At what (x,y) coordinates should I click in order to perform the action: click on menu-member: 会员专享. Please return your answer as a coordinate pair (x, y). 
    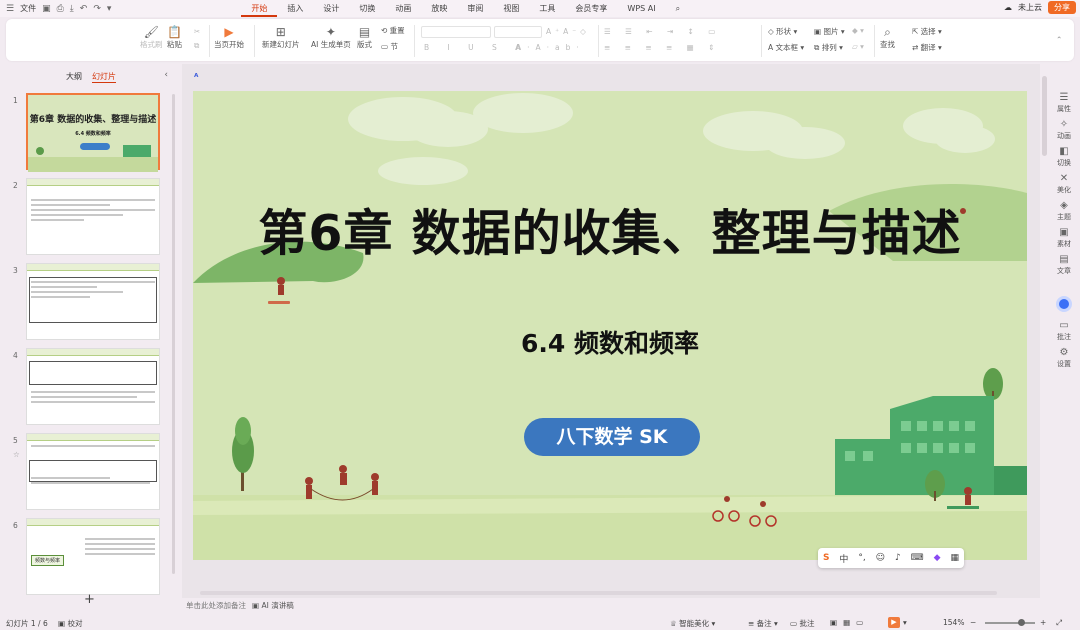
    Looking at the image, I should click on (591, 8).